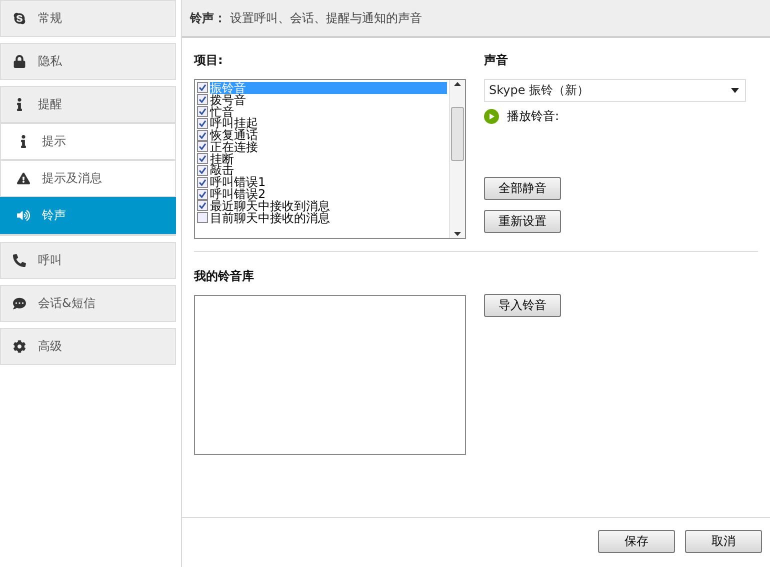 Image resolution: width=770 pixels, height=567 pixels. Describe the element at coordinates (19, 18) in the screenshot. I see `skype-s-icon` at that location.